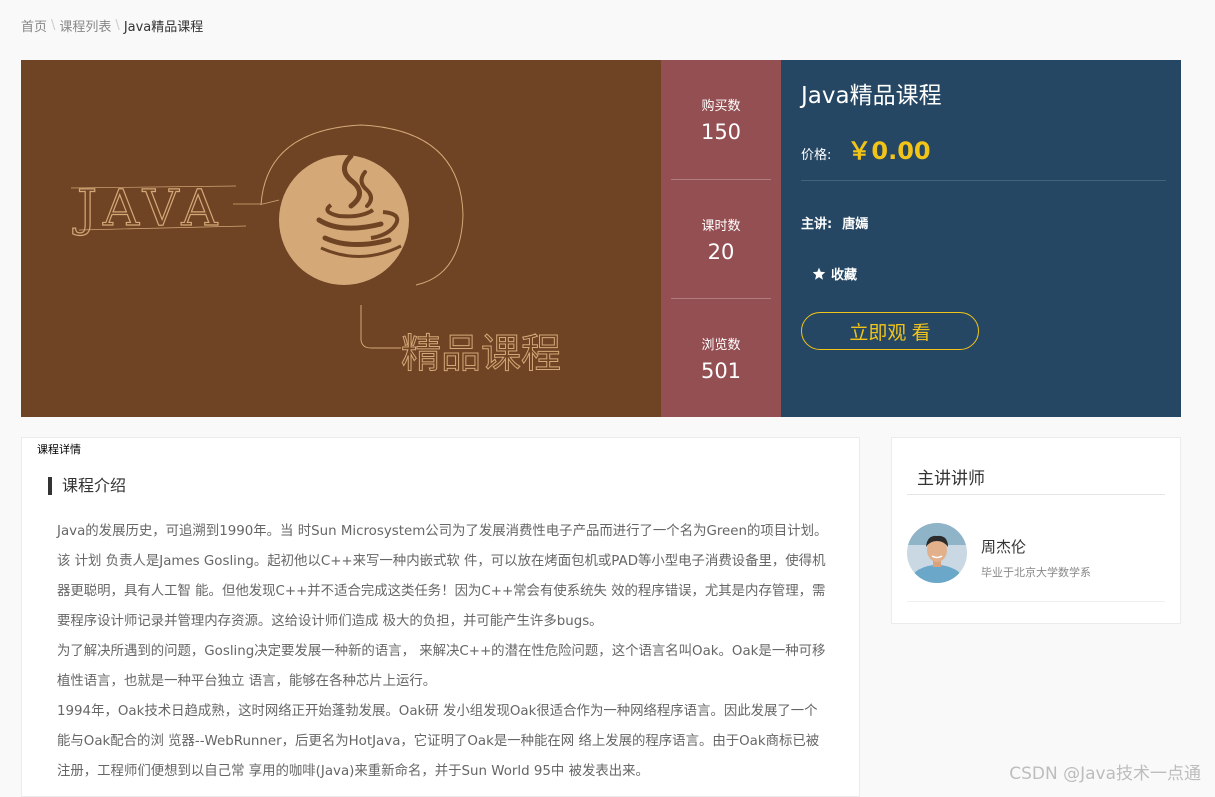 The width and height of the screenshot is (1215, 797). What do you see at coordinates (1004, 547) in the screenshot?
I see `instructor-name: 周杰伦` at bounding box center [1004, 547].